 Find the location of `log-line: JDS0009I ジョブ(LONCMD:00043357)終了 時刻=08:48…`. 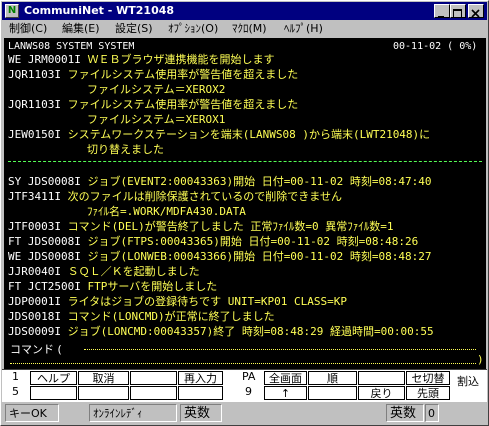

log-line: JDS0009I ジョブ(LONCMD:00043357)終了 時刻=08:48… is located at coordinates (221, 331).